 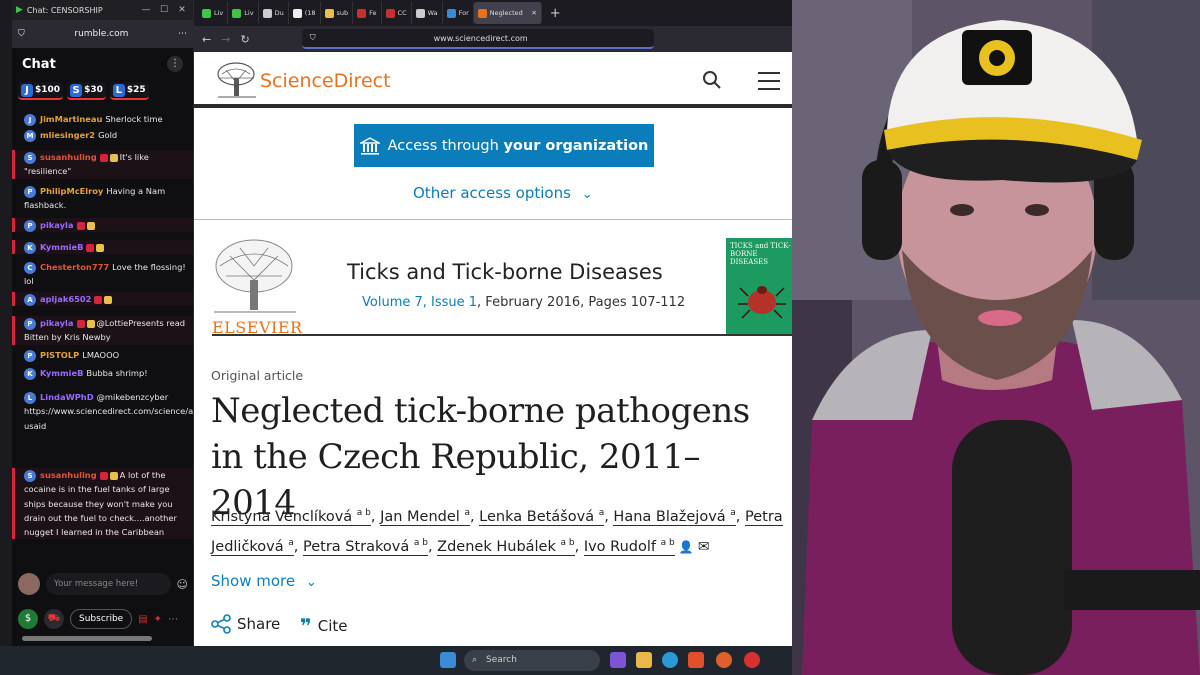 What do you see at coordinates (305, 13) in the screenshot?
I see `browser-tab: (18` at bounding box center [305, 13].